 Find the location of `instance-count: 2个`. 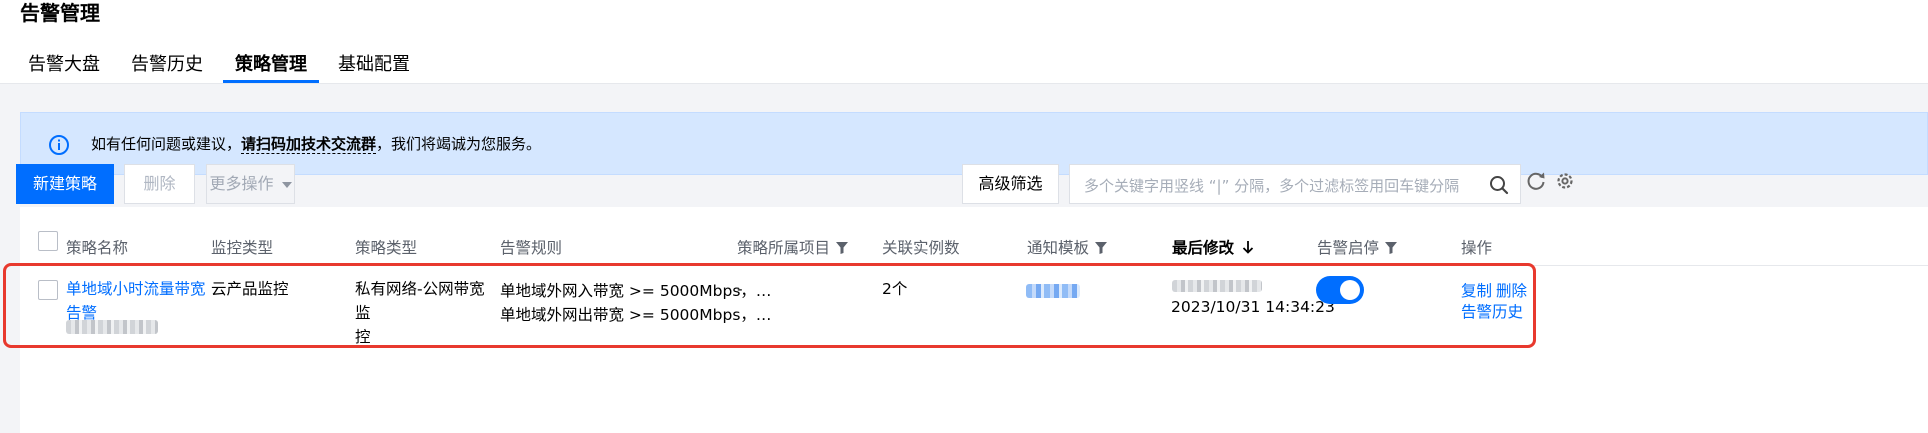

instance-count: 2个 is located at coordinates (894, 289).